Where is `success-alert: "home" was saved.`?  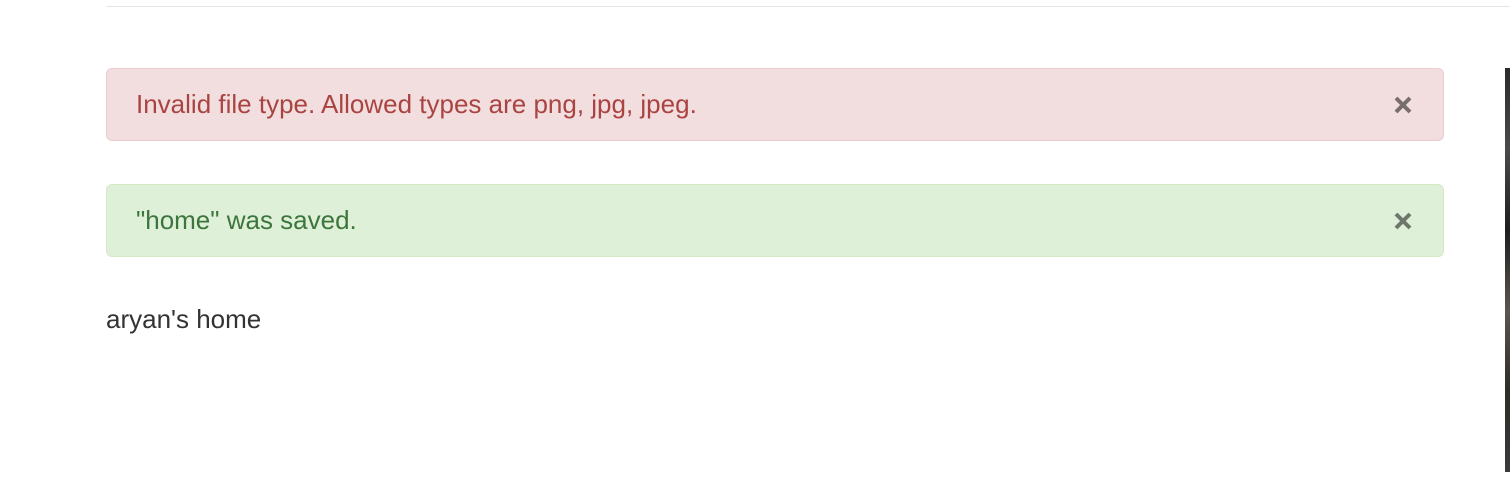
success-alert: "home" was saved. is located at coordinates (775, 220).